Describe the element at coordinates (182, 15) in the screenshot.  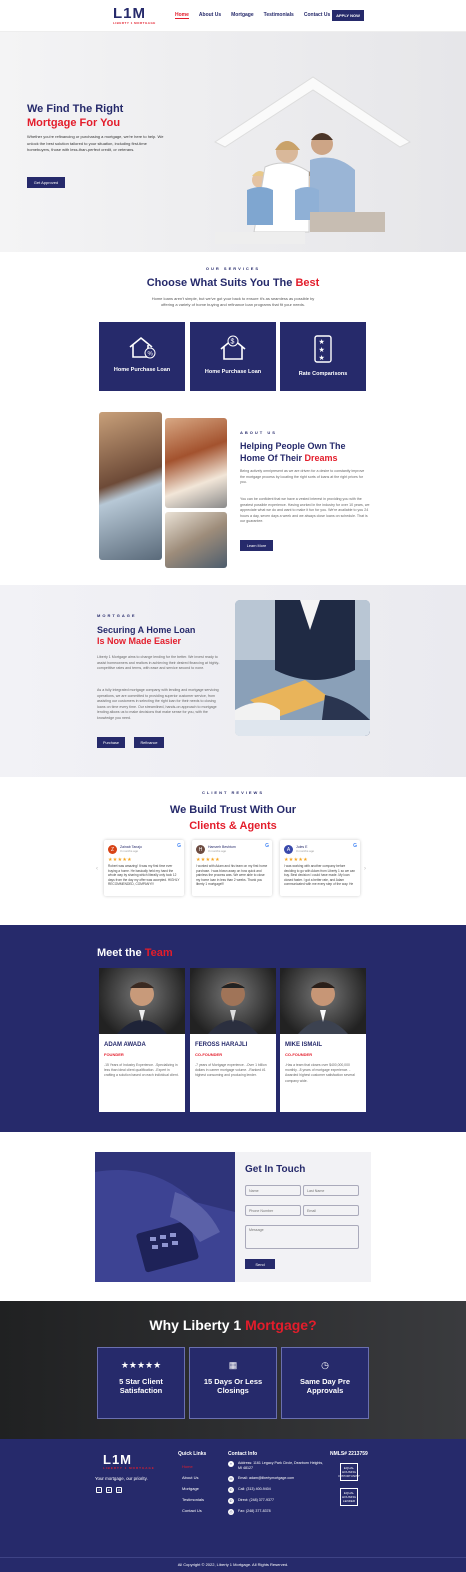
I see `nav-home: Home` at that location.